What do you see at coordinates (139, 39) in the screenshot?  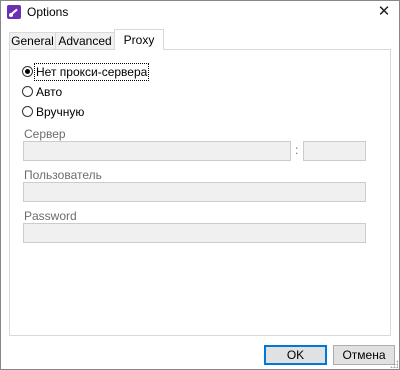 I see `tab-proxy: Proxy` at bounding box center [139, 39].